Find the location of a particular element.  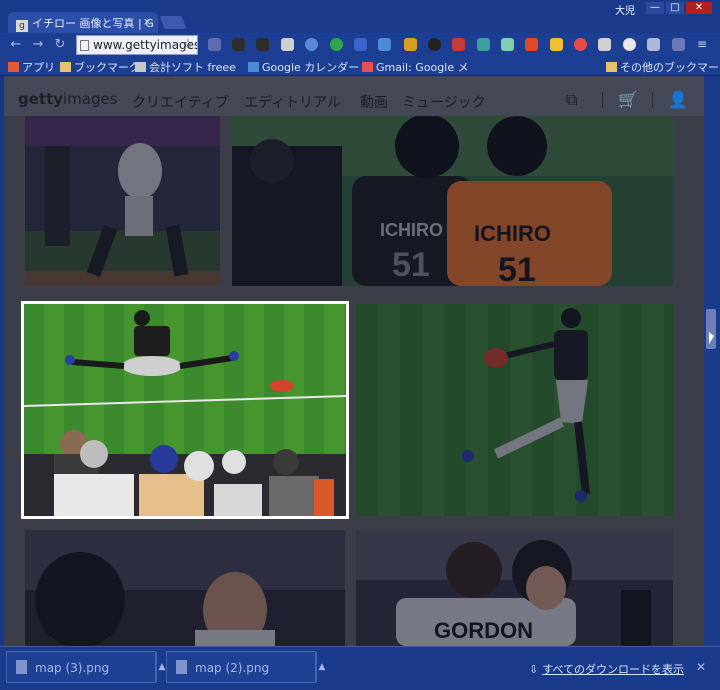

download-item-map3: map (3).png ▲ is located at coordinates (85, 667).